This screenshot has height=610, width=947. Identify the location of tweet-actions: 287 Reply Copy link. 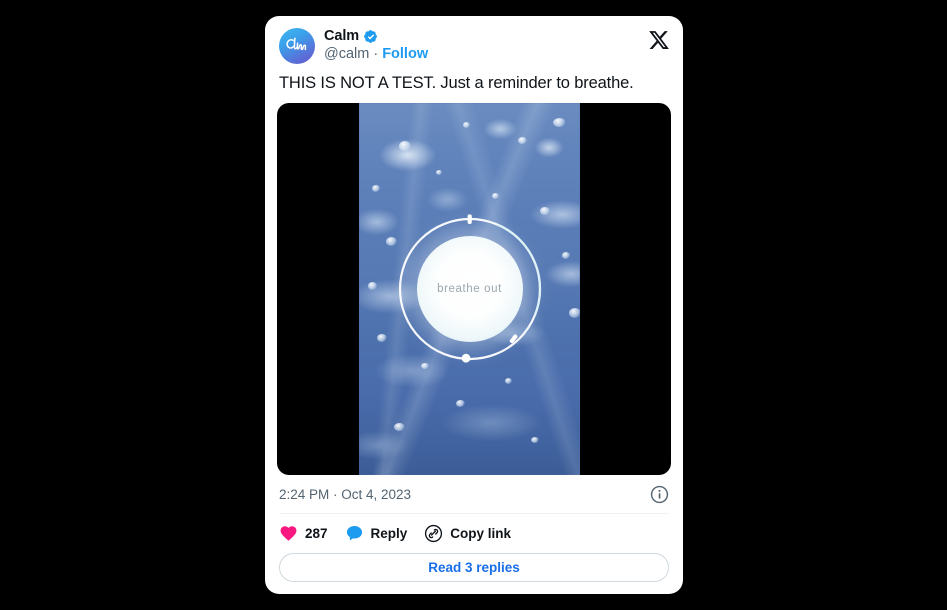
(474, 532).